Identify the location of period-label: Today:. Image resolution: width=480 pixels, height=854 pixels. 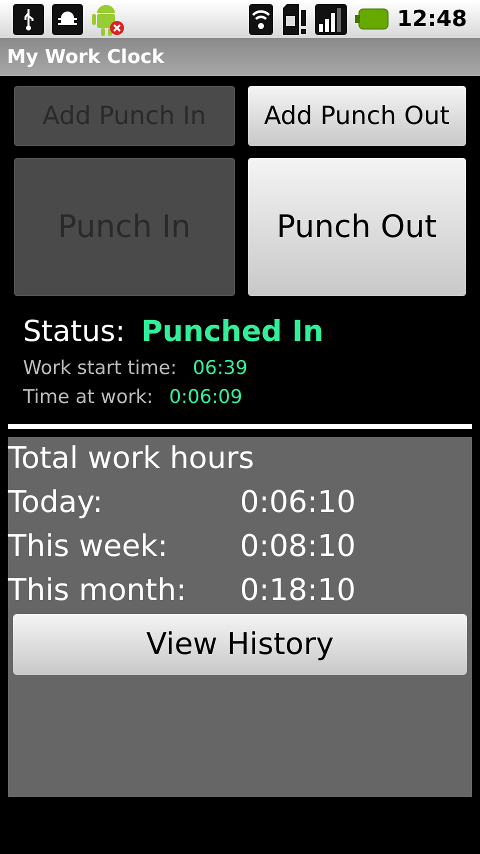
(56, 503).